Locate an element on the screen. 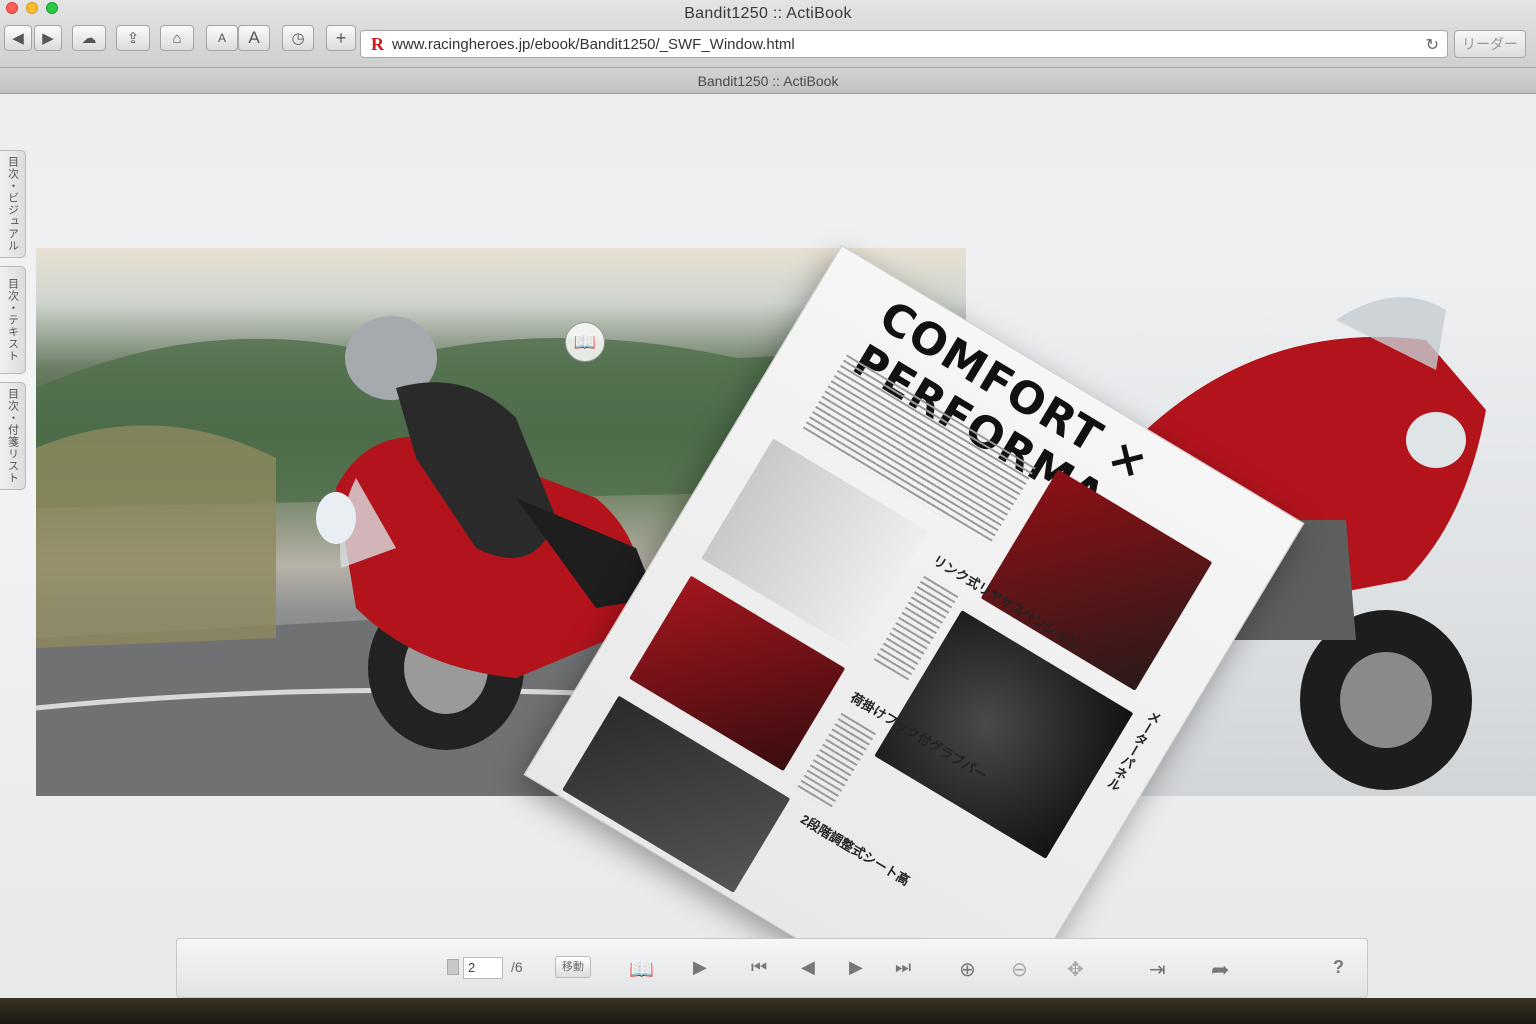  text-larger-button: A is located at coordinates (254, 38).